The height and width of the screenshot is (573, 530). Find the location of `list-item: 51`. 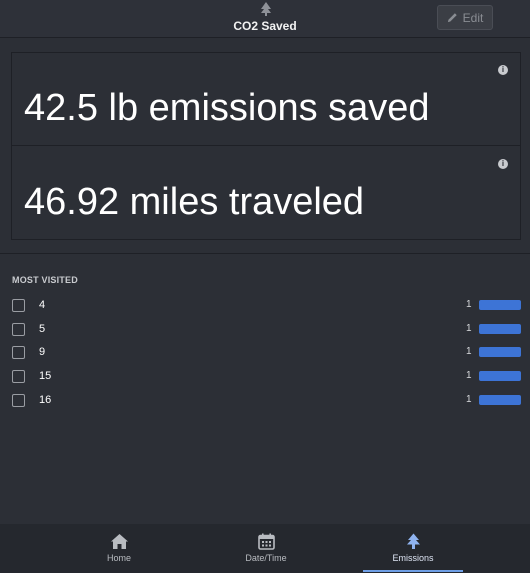

list-item: 51 is located at coordinates (265, 332).